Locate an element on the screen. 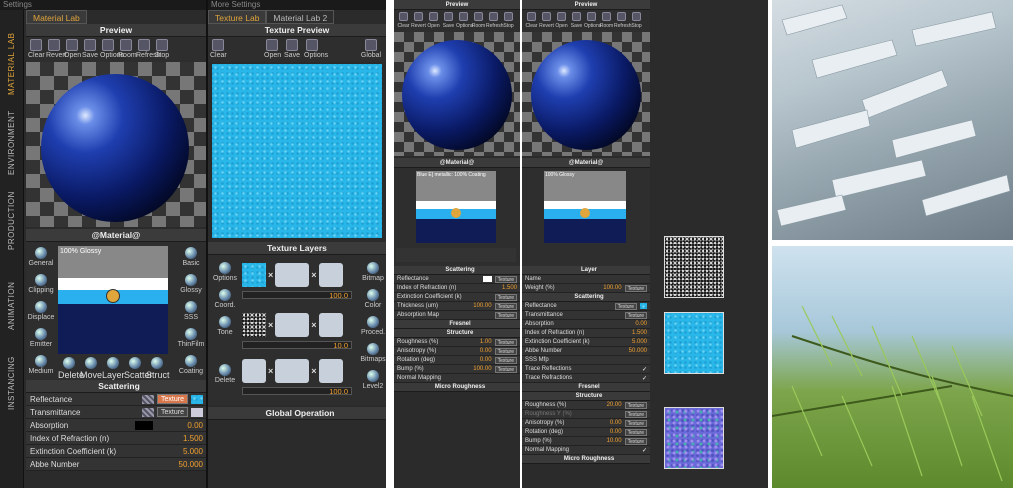  rotation-value: 0.00 is located at coordinates (610, 432).